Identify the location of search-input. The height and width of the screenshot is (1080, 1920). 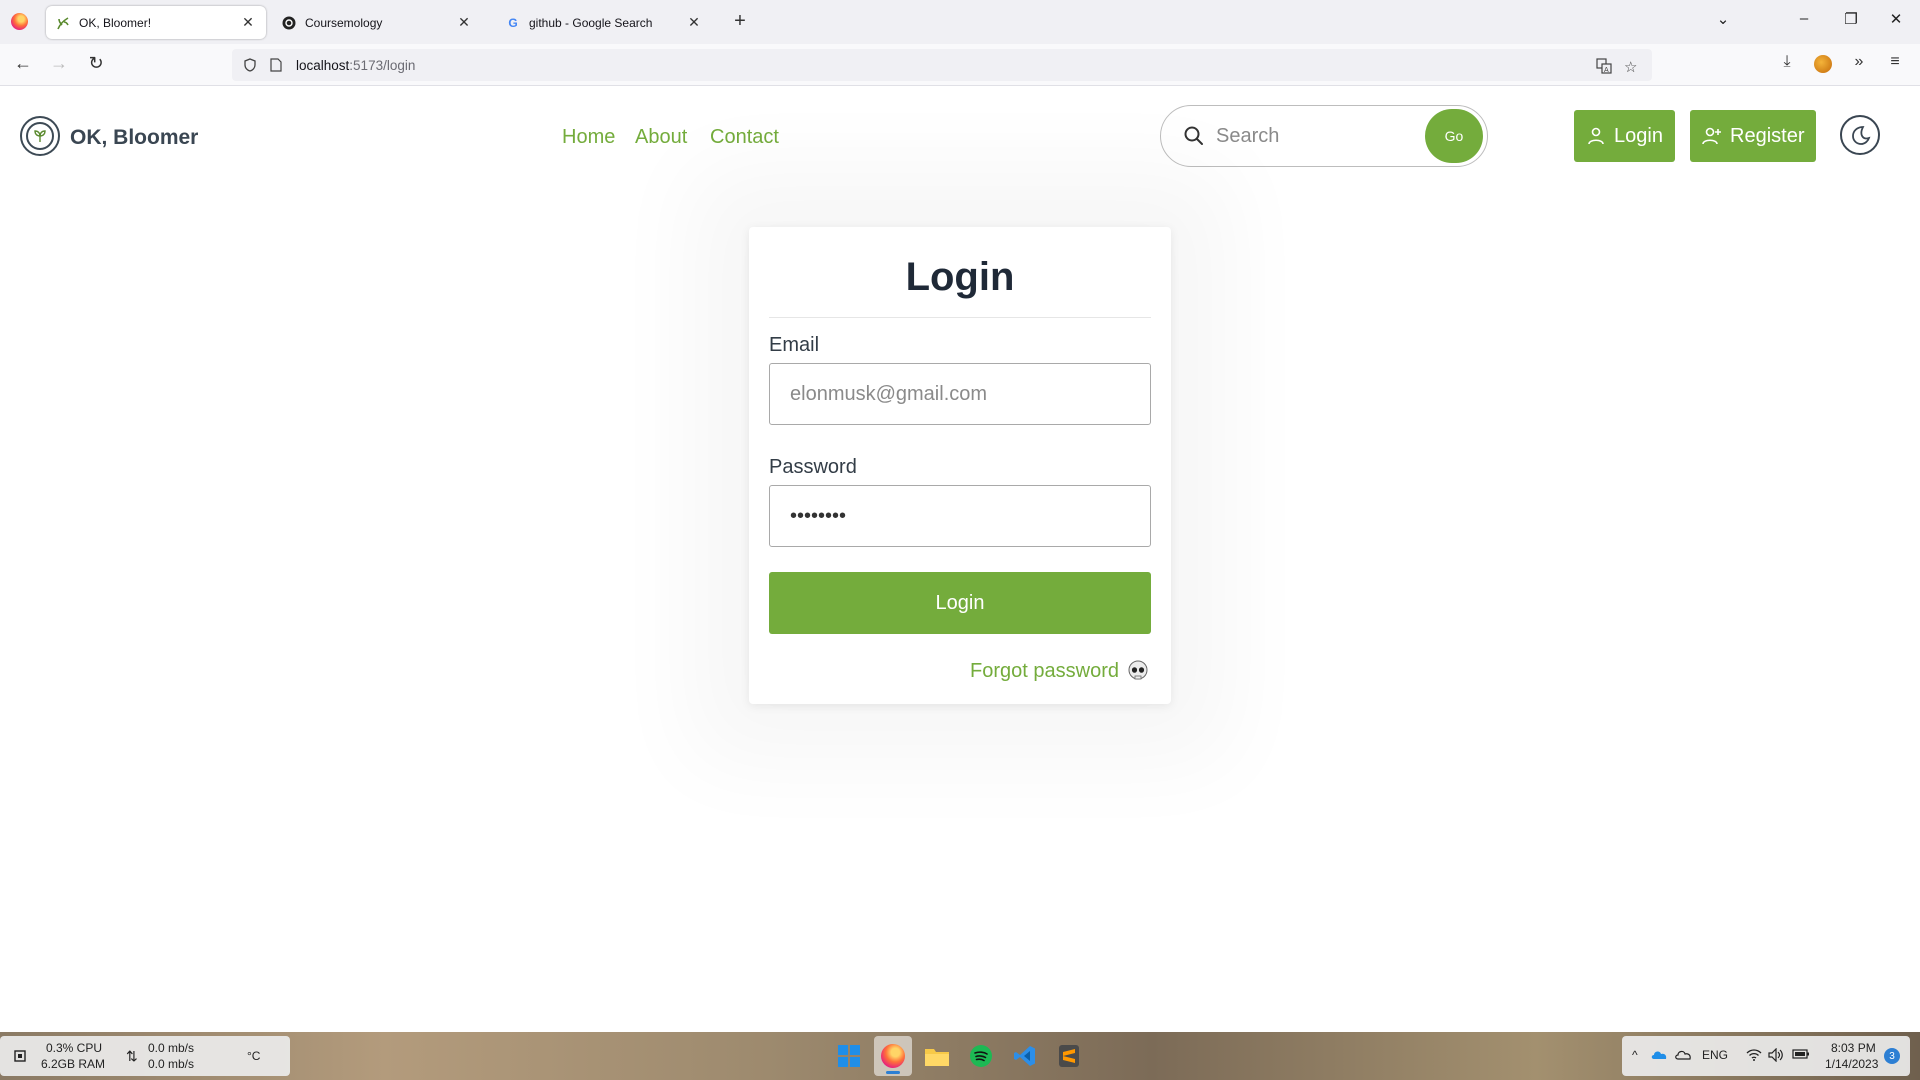
(1316, 136).